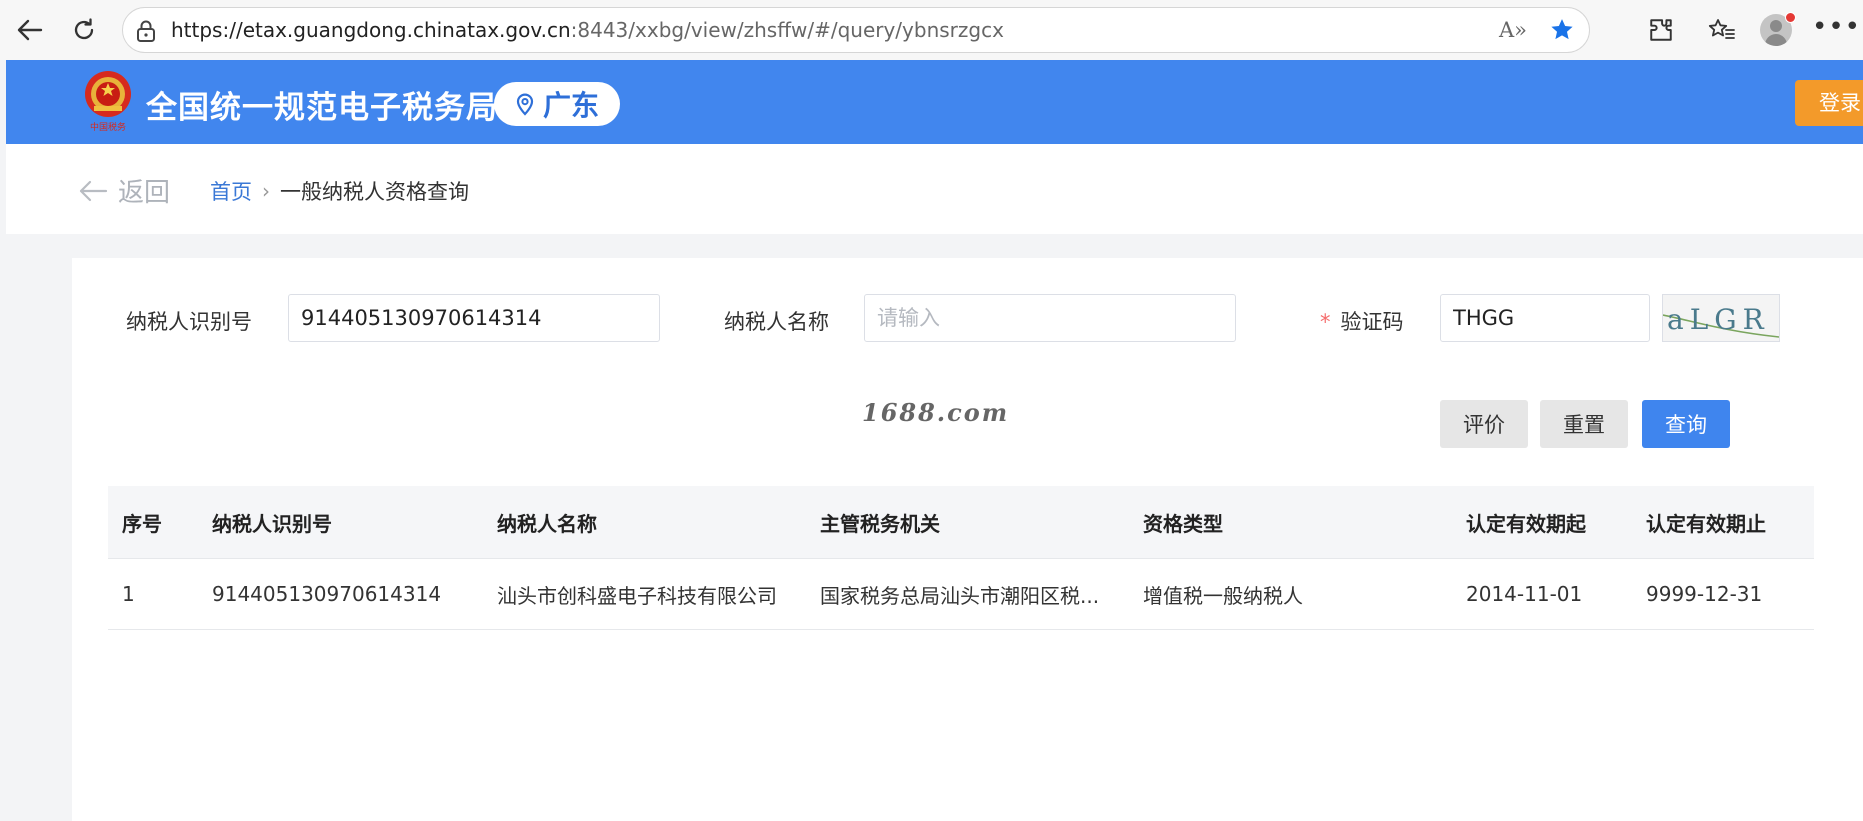 The image size is (1863, 821). What do you see at coordinates (272, 523) in the screenshot?
I see `column-header: 纳税人识别号` at bounding box center [272, 523].